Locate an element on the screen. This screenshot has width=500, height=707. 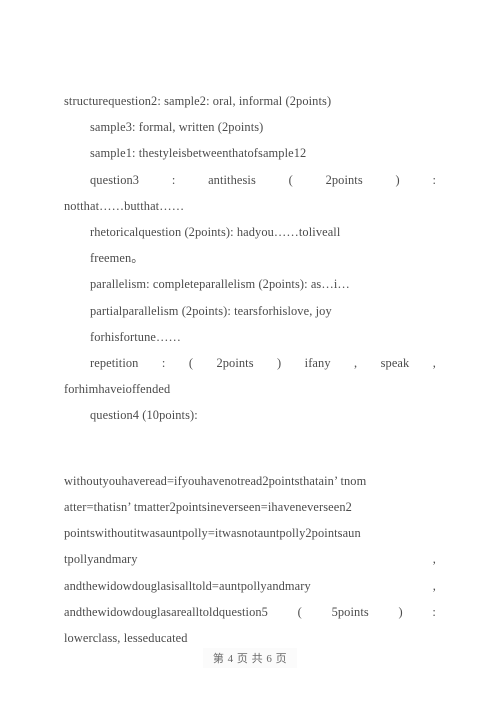
text-line-justified: repetition : ( 2points ) ifany , speak , is located at coordinates (263, 363).